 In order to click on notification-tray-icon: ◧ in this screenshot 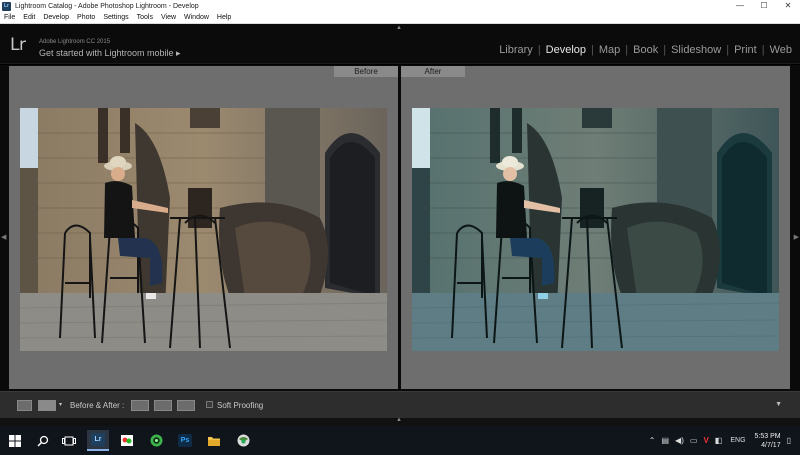, I will do `click(719, 440)`.